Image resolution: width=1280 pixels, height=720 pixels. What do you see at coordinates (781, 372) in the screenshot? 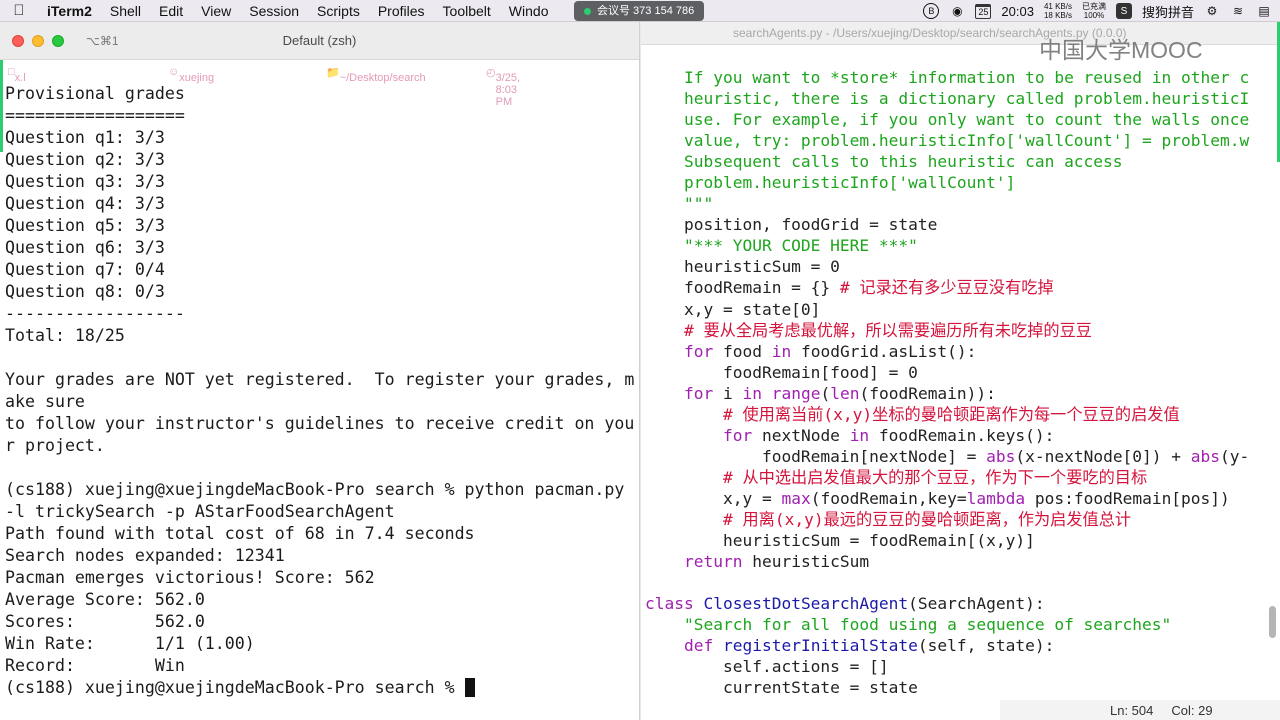
I see `code-token: foodRemain[food] = 0` at bounding box center [781, 372].